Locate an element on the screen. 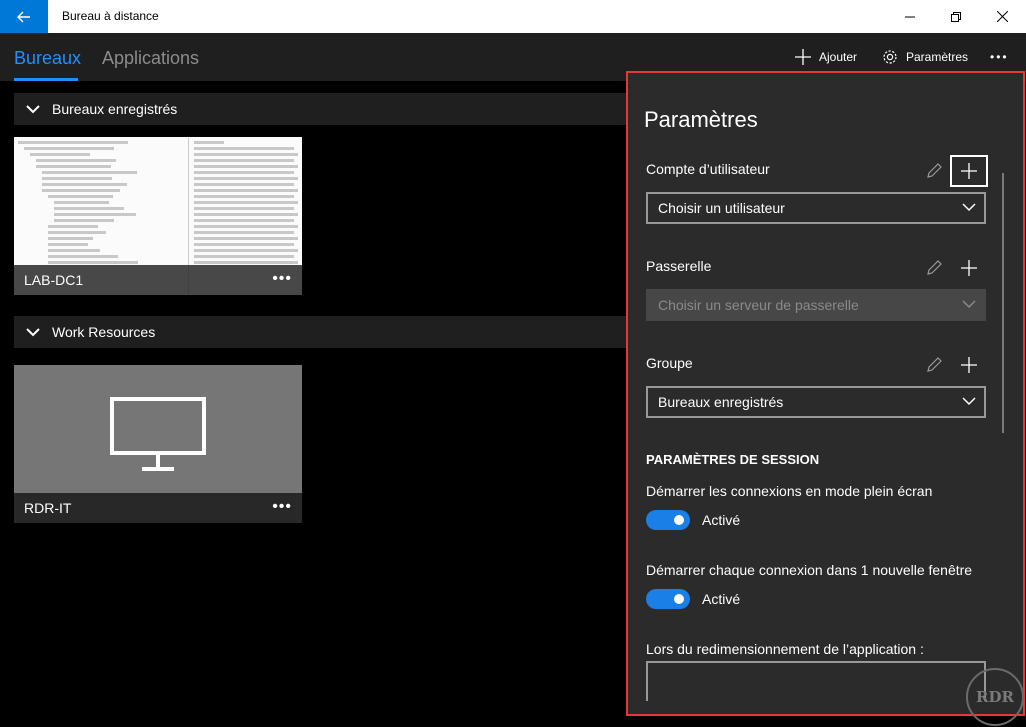 This screenshot has height=727, width=1026. user-account-label: Compte d’utilisateur is located at coordinates (708, 169).